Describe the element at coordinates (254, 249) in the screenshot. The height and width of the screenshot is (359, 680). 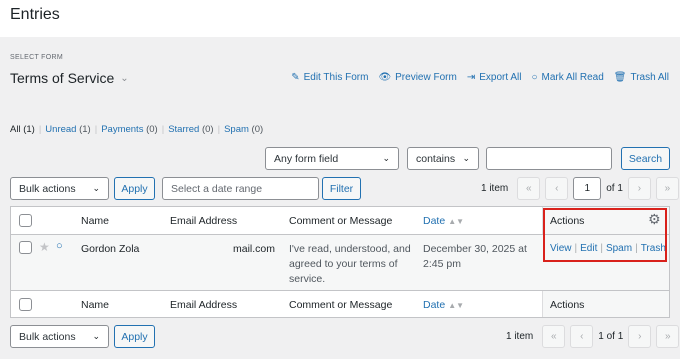
I see `entry-email: mail.com` at that location.